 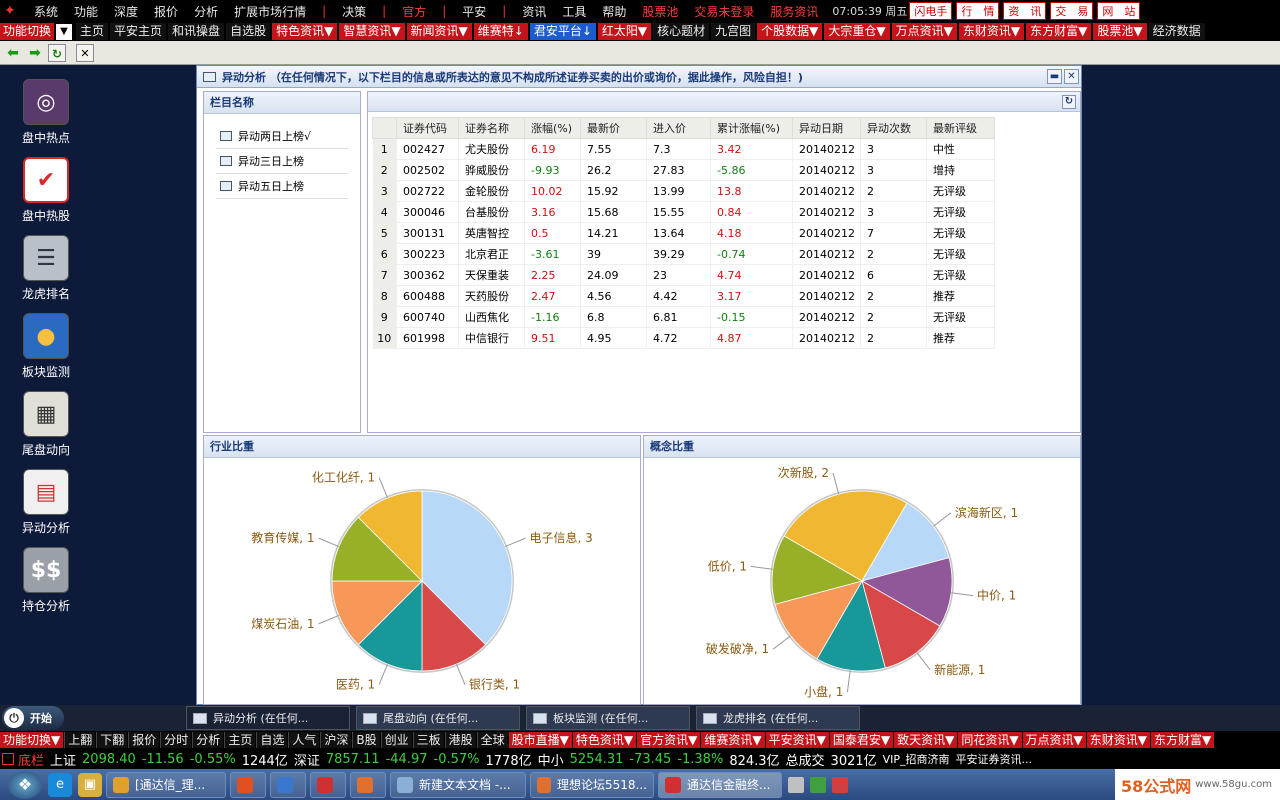 I want to click on desktop-icon-hot-spots: ◎ 盘中热点, so click(x=46, y=112).